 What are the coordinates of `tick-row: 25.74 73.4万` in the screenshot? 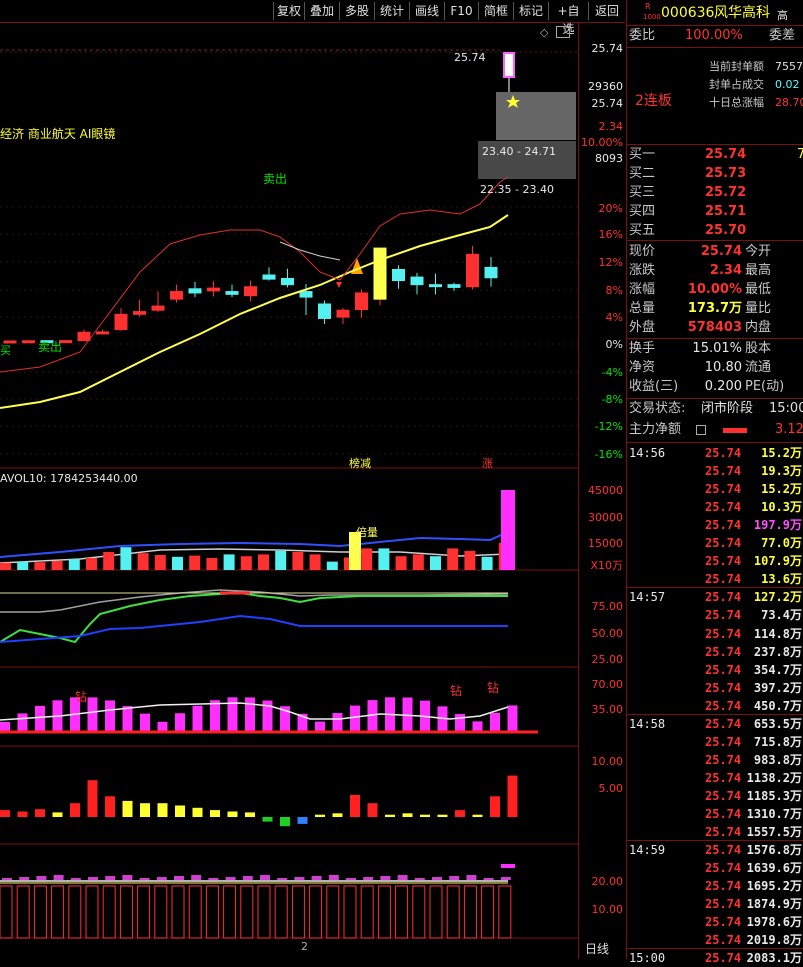 It's located at (715, 615).